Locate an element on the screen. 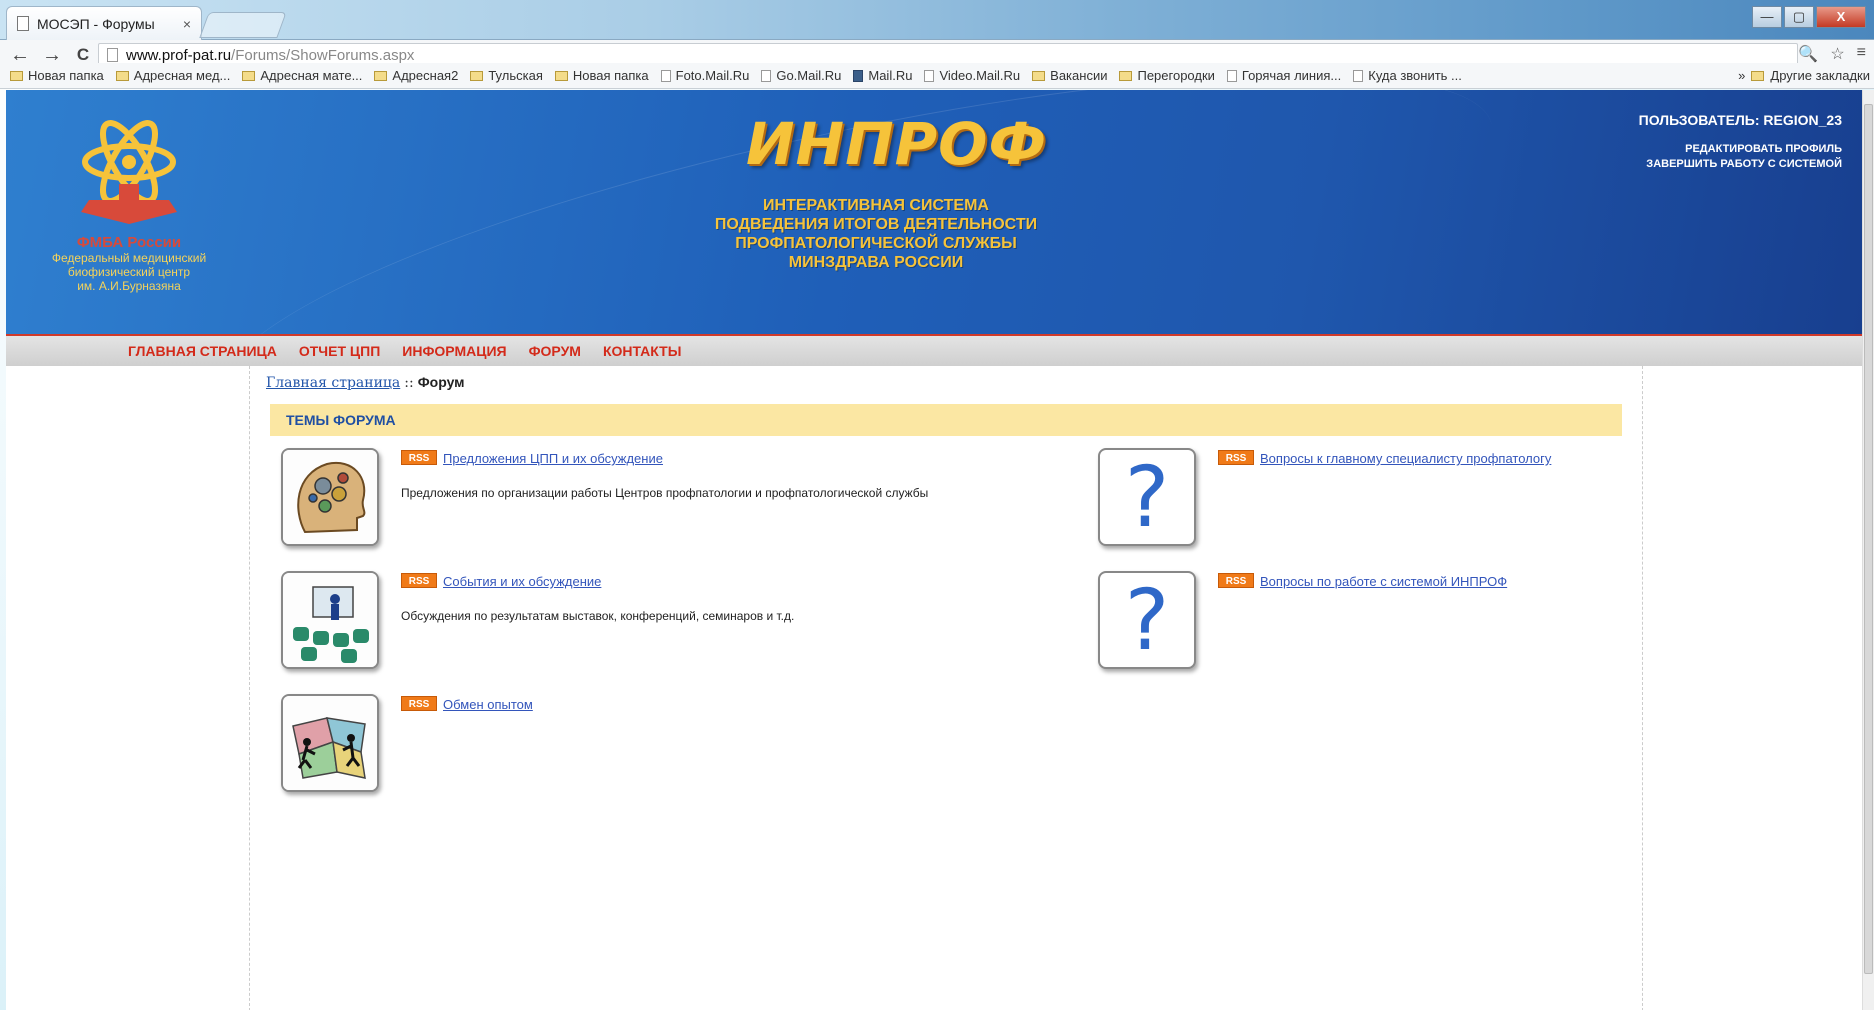 The width and height of the screenshot is (1874, 1010). forum-title: Вопросы по работе с системой ИНПРОФ is located at coordinates (1383, 581).